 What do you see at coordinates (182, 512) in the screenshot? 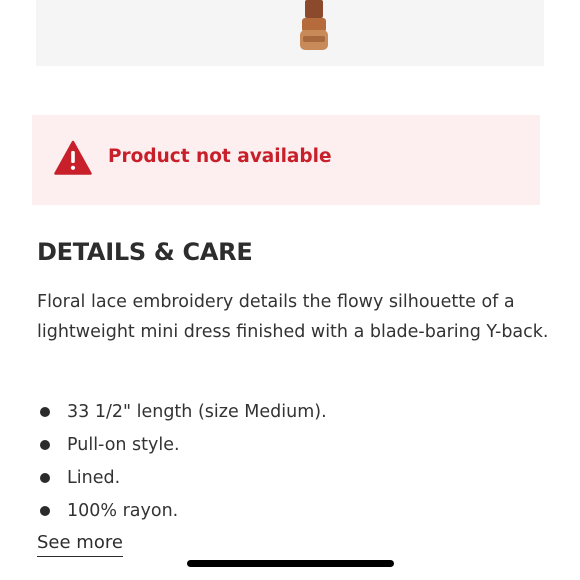
I see `bullet-item: 100% rayon.` at bounding box center [182, 512].